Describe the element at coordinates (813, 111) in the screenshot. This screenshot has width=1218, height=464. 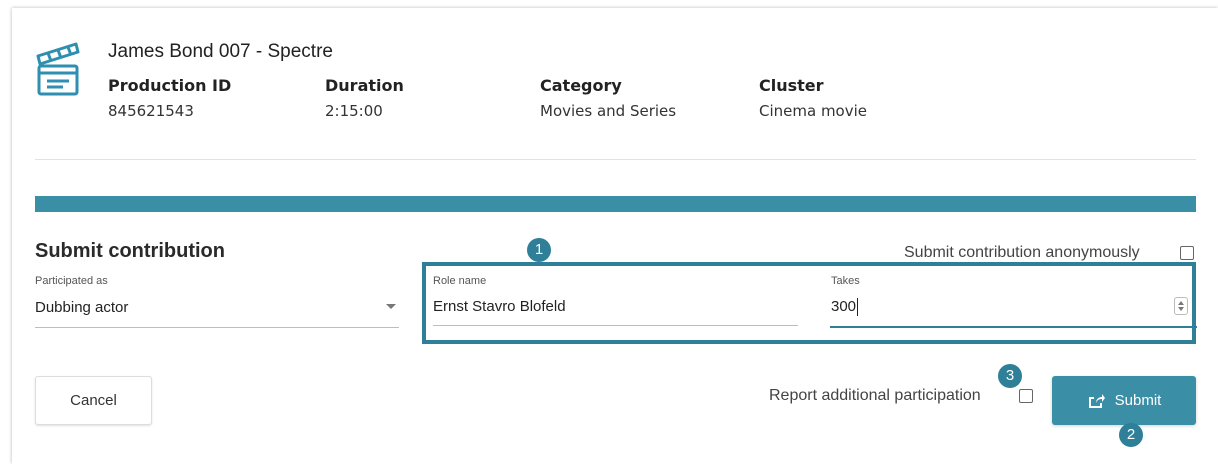
I see `cluster-value: Cinema movie` at that location.